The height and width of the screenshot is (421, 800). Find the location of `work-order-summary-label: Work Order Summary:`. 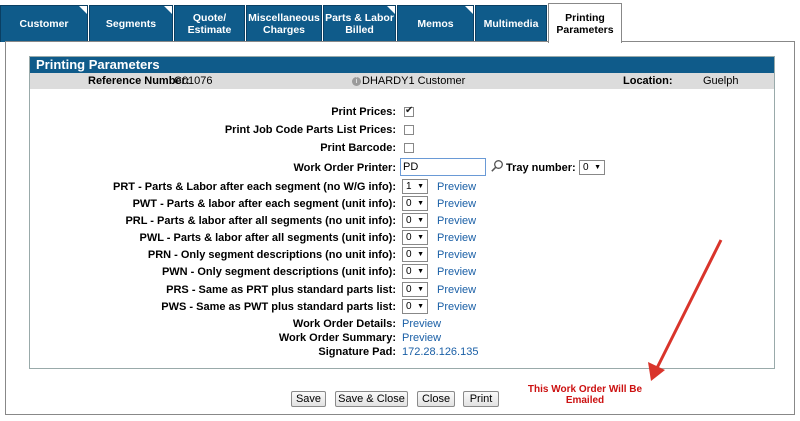

work-order-summary-label: Work Order Summary: is located at coordinates (337, 338).